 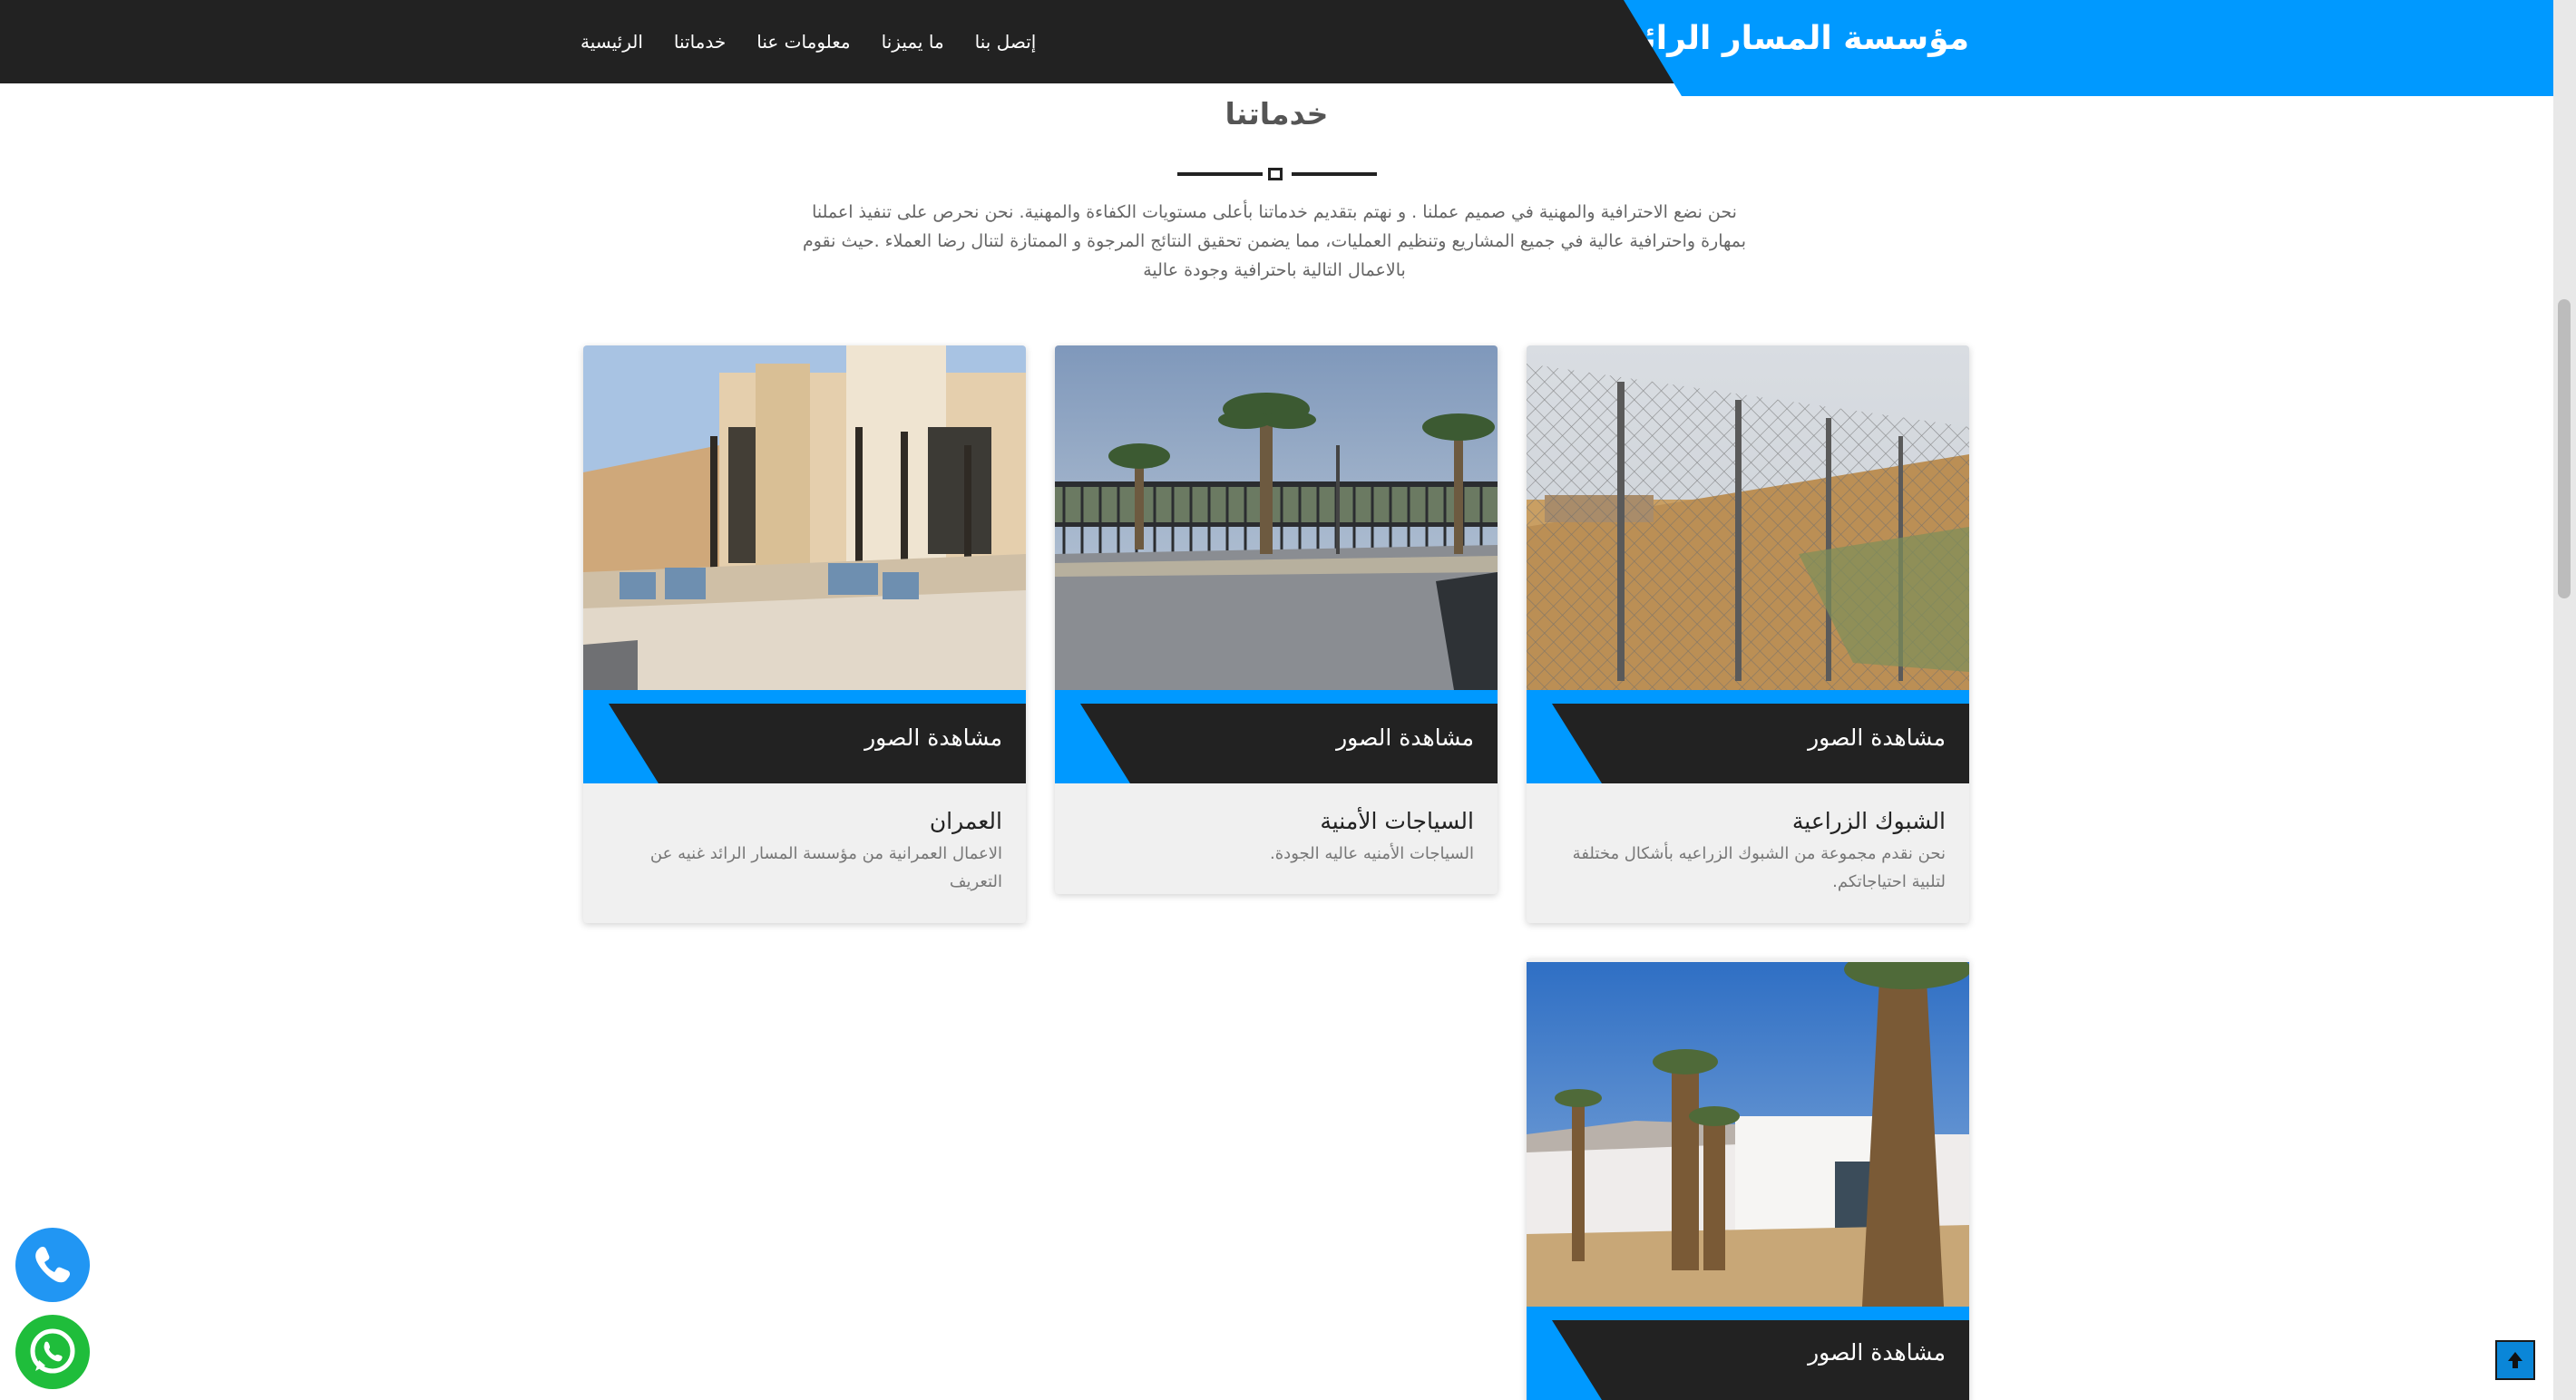 What do you see at coordinates (1006, 42) in the screenshot?
I see `nav-item-contact: إتصل بنا` at bounding box center [1006, 42].